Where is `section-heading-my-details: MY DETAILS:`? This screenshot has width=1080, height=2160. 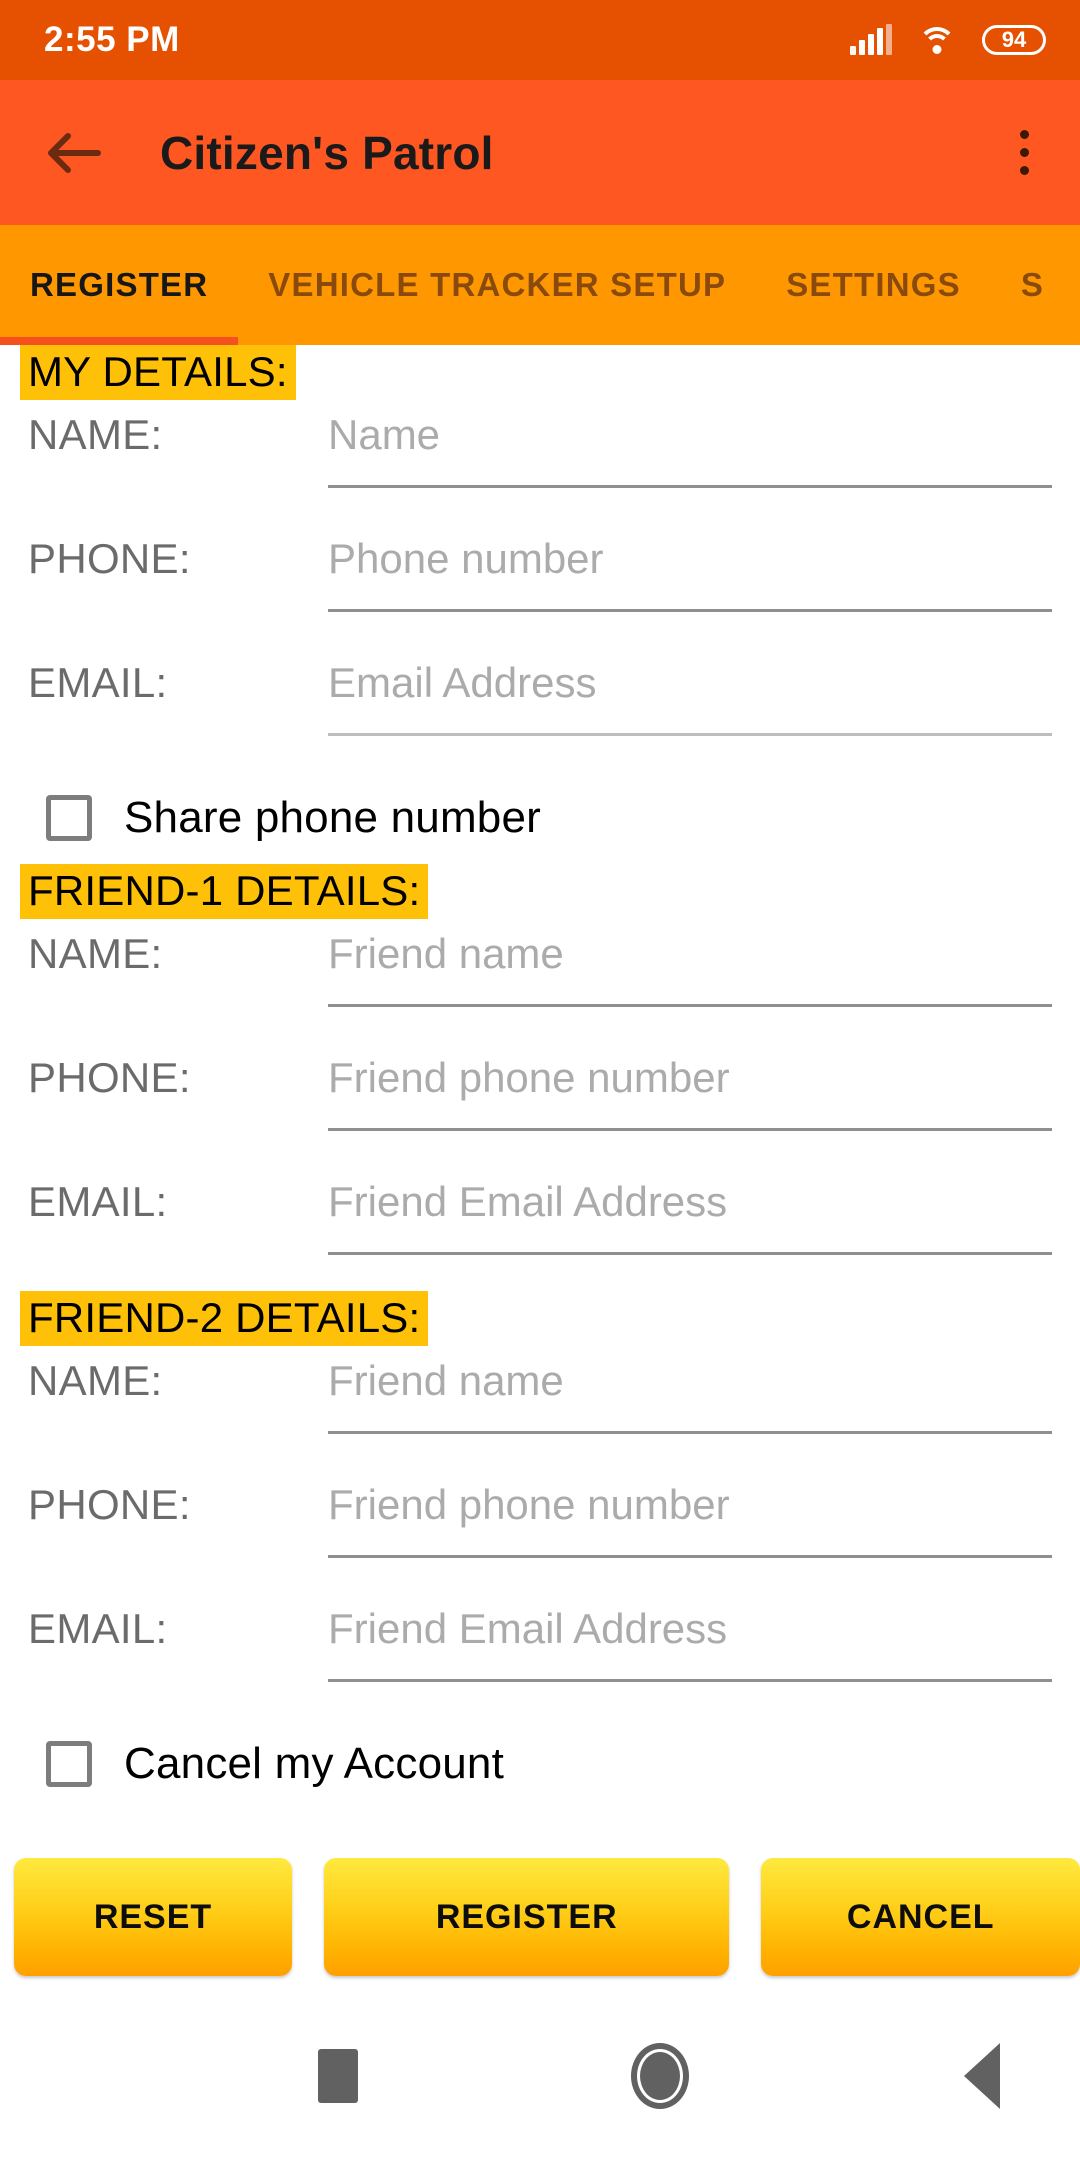 section-heading-my-details: MY DETAILS: is located at coordinates (158, 373).